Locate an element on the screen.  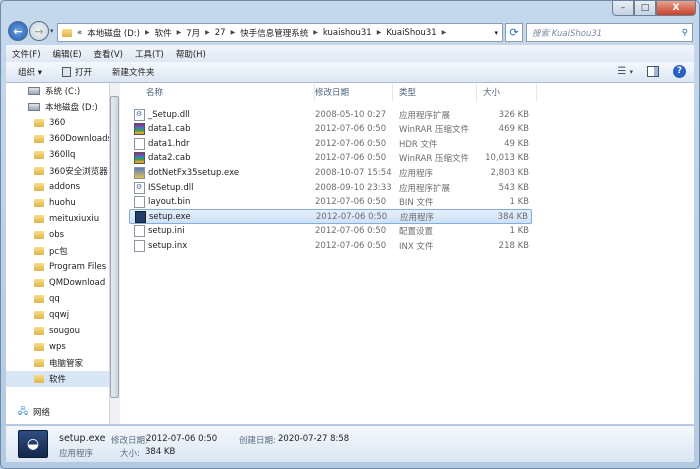
menu-tools: 工具(T) is located at coordinates (149, 54).